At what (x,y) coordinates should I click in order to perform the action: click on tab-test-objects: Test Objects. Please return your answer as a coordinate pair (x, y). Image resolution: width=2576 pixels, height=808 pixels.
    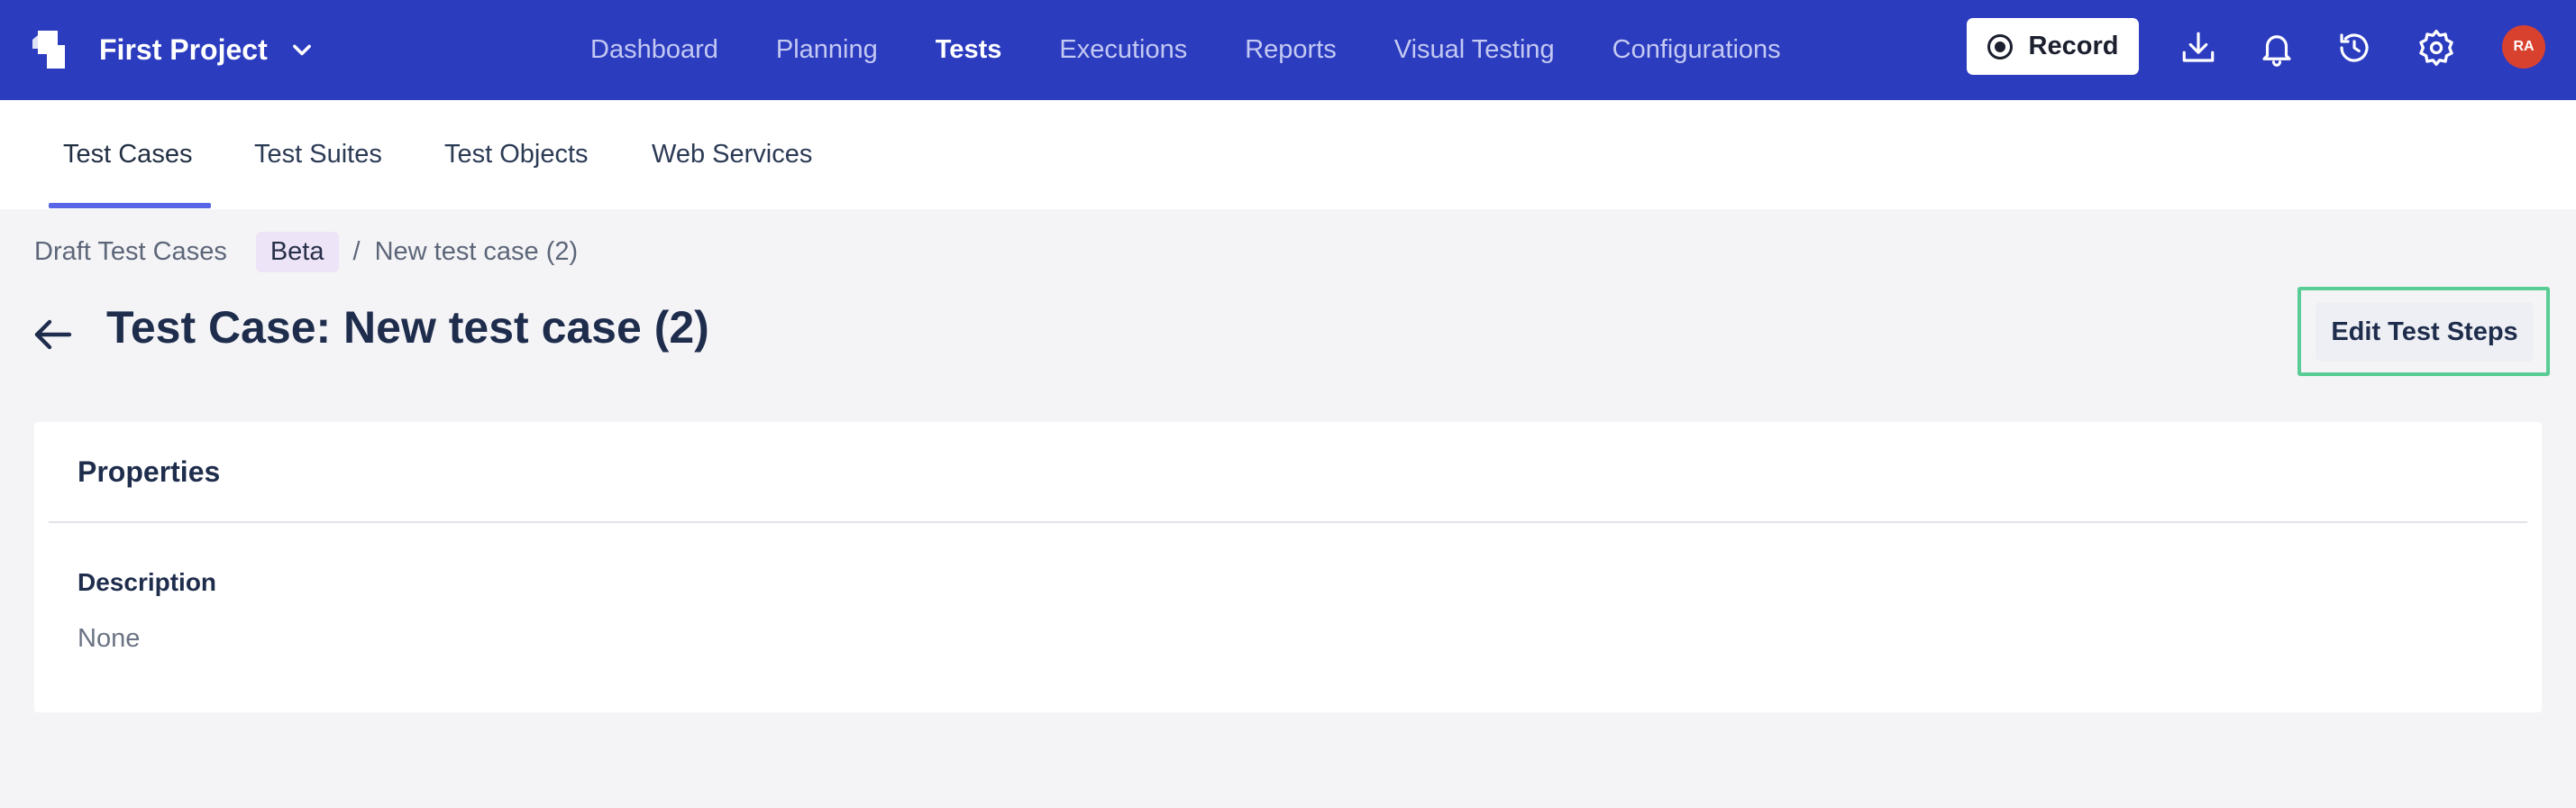
    Looking at the image, I should click on (516, 155).